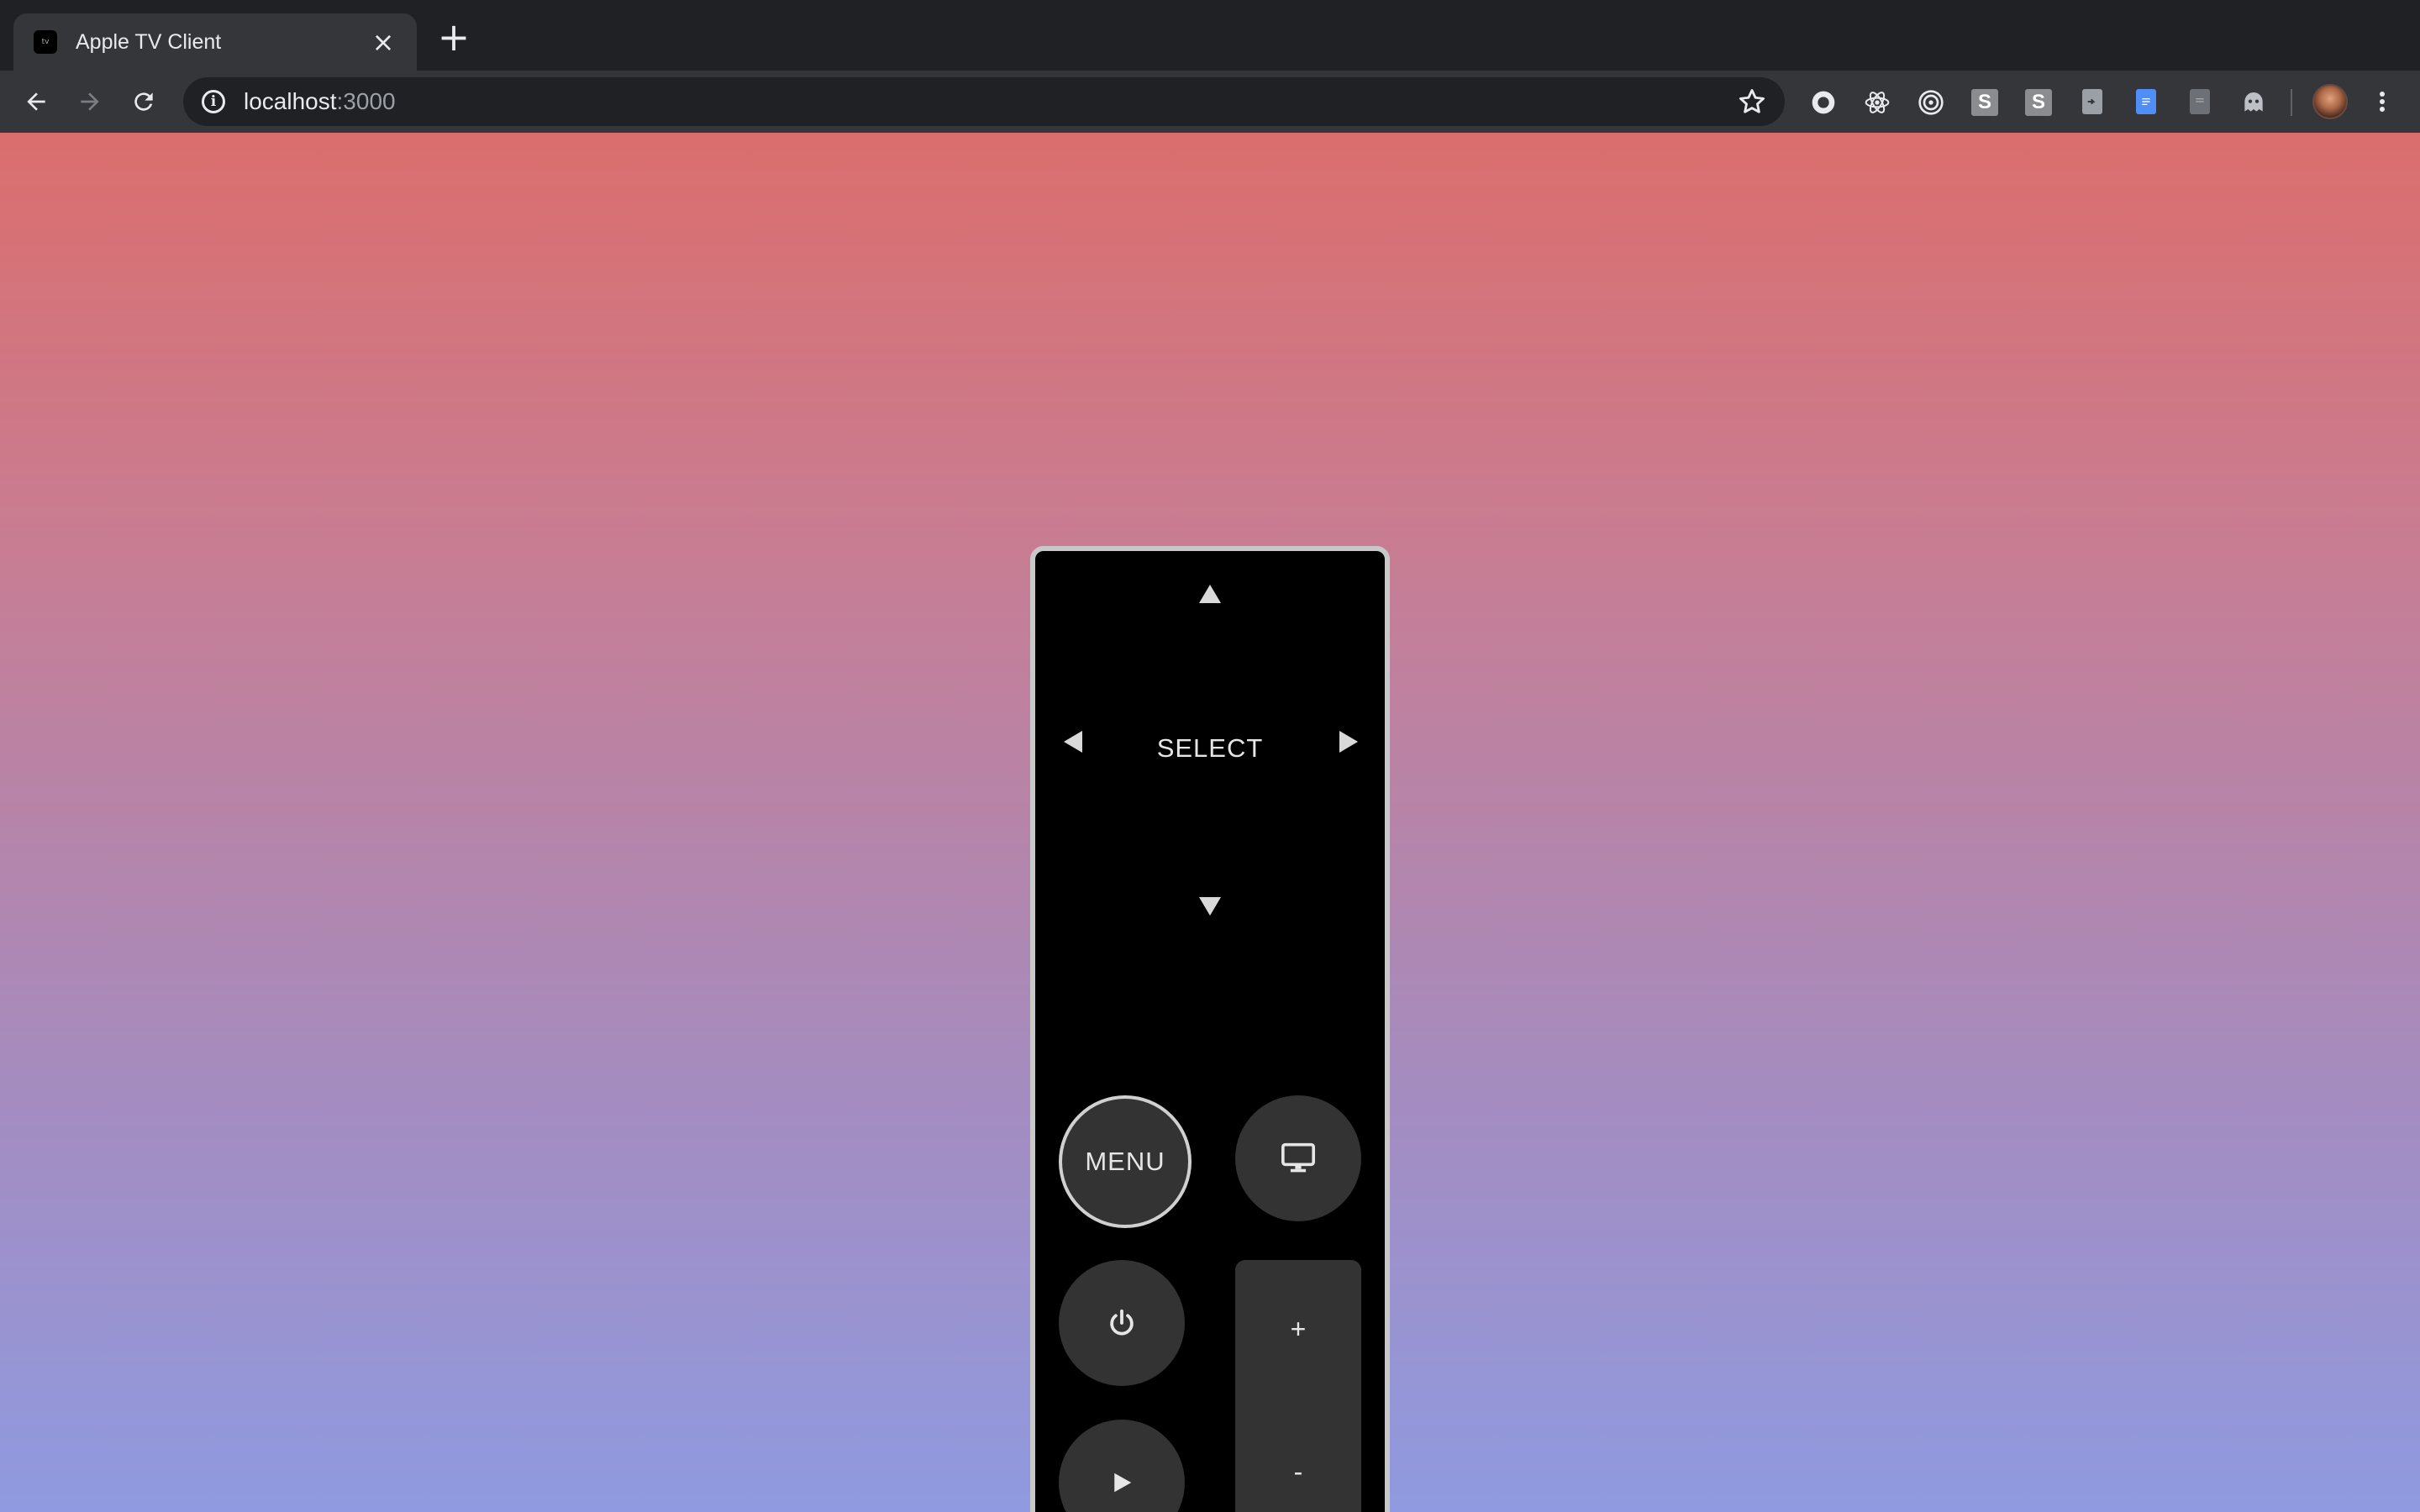  I want to click on info-icon: i, so click(214, 101).